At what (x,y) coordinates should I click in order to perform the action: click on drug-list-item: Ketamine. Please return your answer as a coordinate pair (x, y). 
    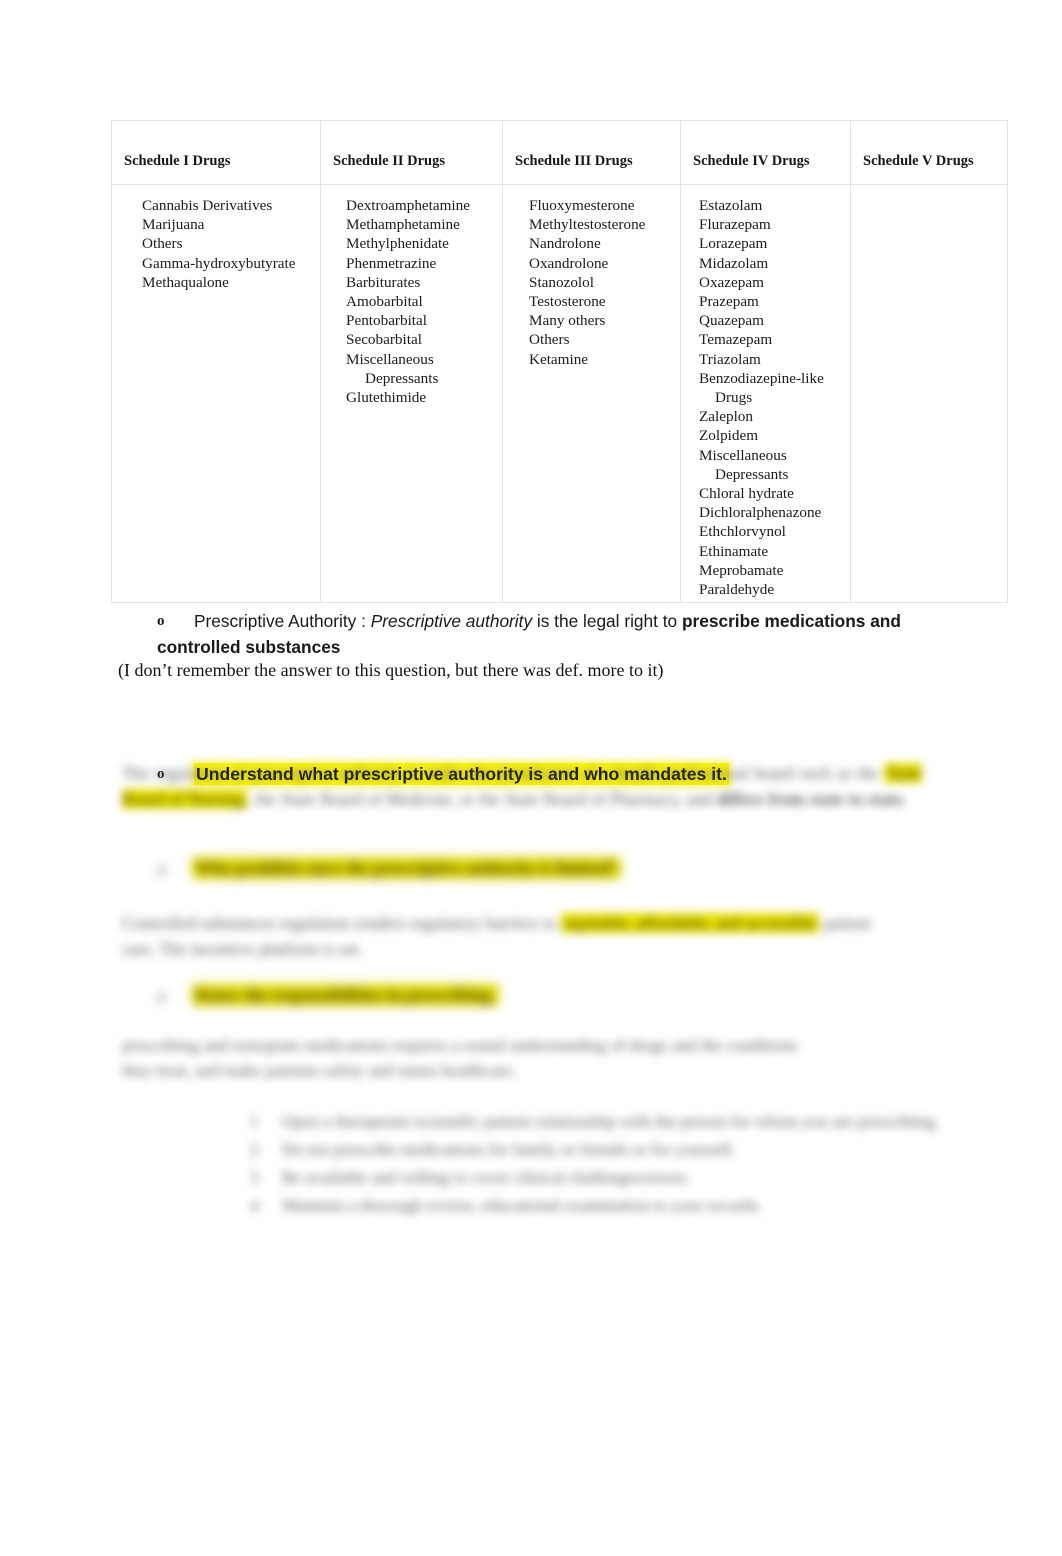
    Looking at the image, I should click on (559, 359).